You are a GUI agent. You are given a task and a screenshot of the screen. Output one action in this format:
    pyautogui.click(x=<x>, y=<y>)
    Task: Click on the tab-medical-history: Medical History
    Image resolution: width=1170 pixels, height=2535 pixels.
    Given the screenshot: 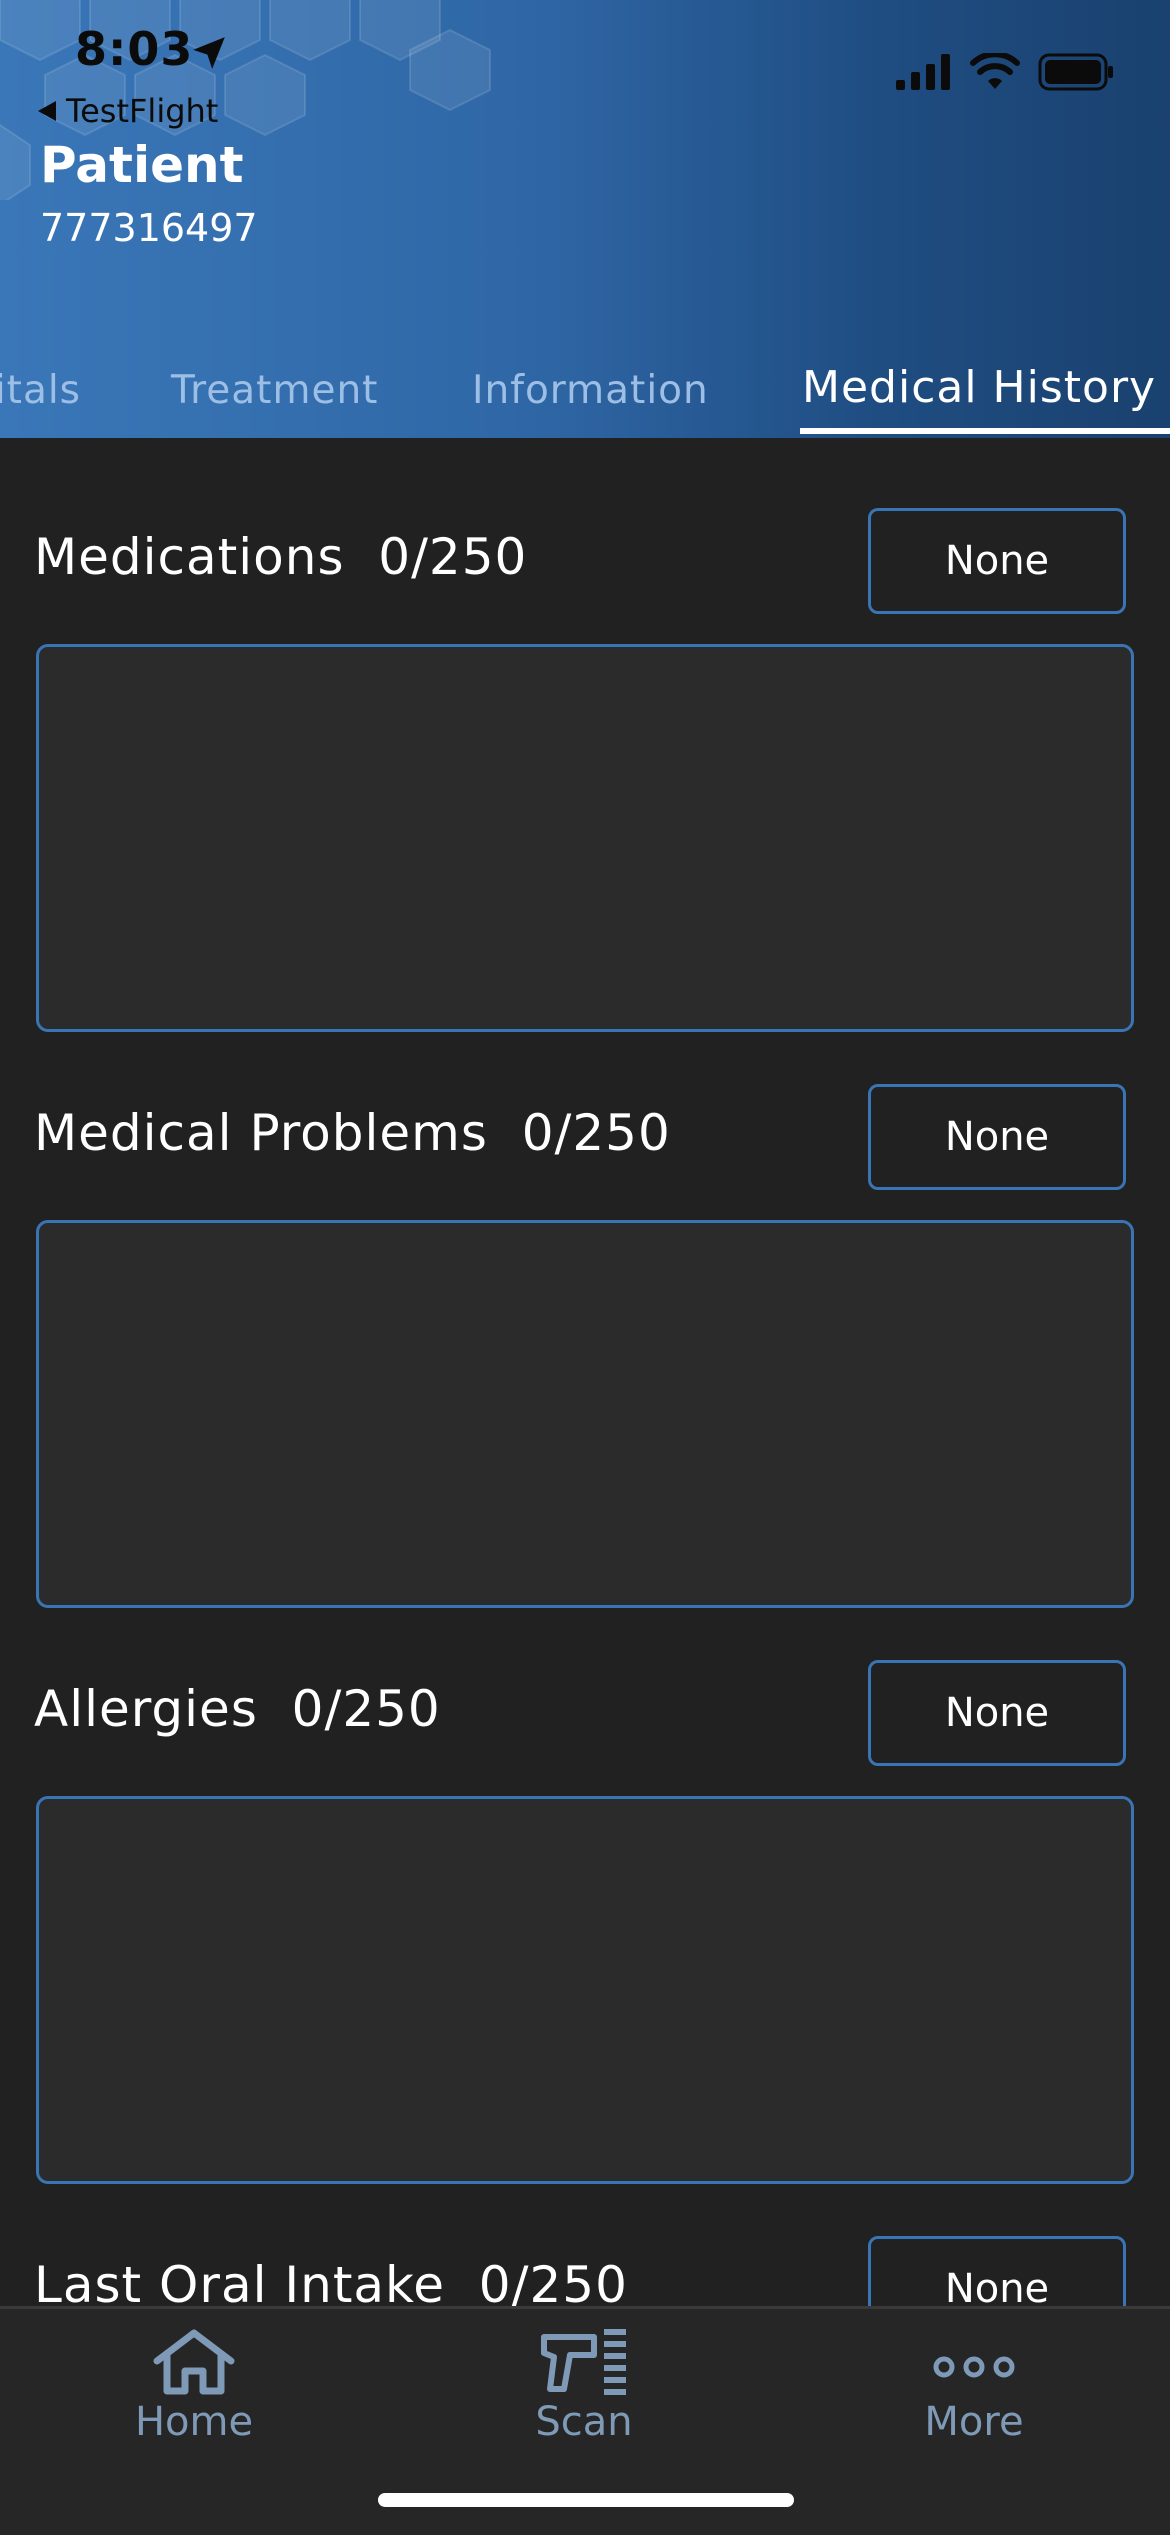 What is the action you would take?
    pyautogui.click(x=979, y=387)
    